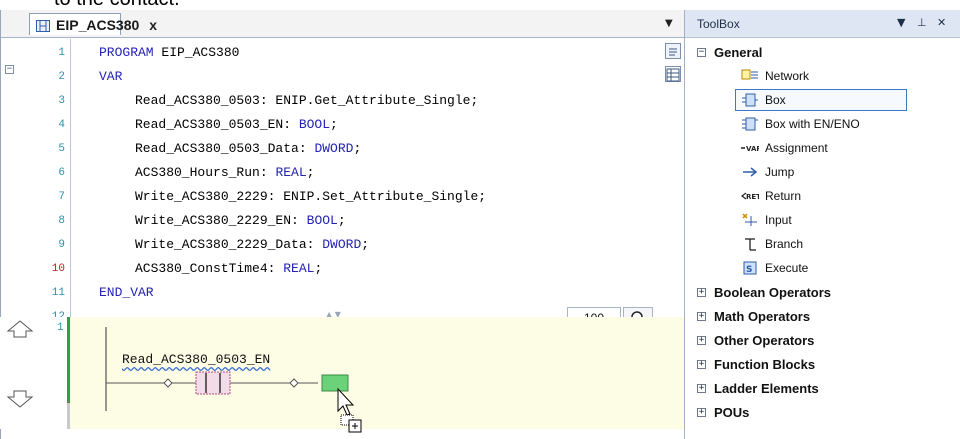  I want to click on tool-item-assignment: VAR Assignment, so click(822, 148).